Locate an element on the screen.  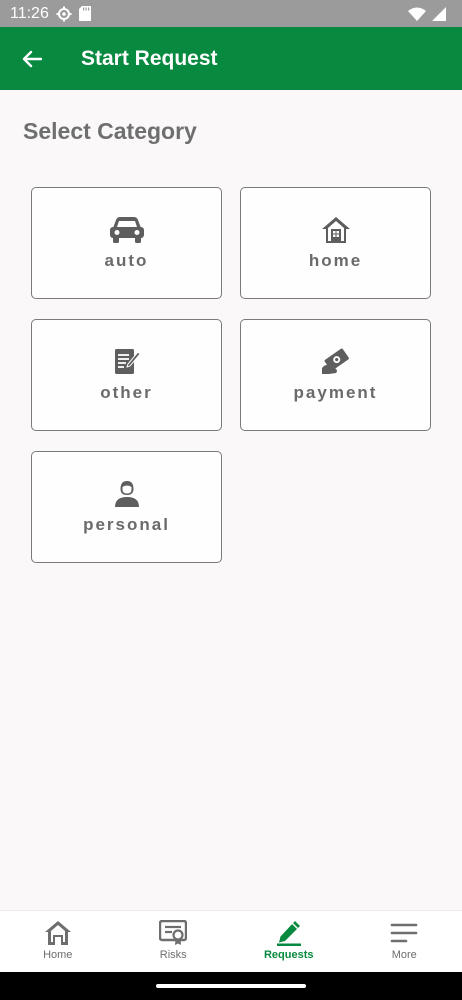
nav-item-home: Home is located at coordinates (58, 941).